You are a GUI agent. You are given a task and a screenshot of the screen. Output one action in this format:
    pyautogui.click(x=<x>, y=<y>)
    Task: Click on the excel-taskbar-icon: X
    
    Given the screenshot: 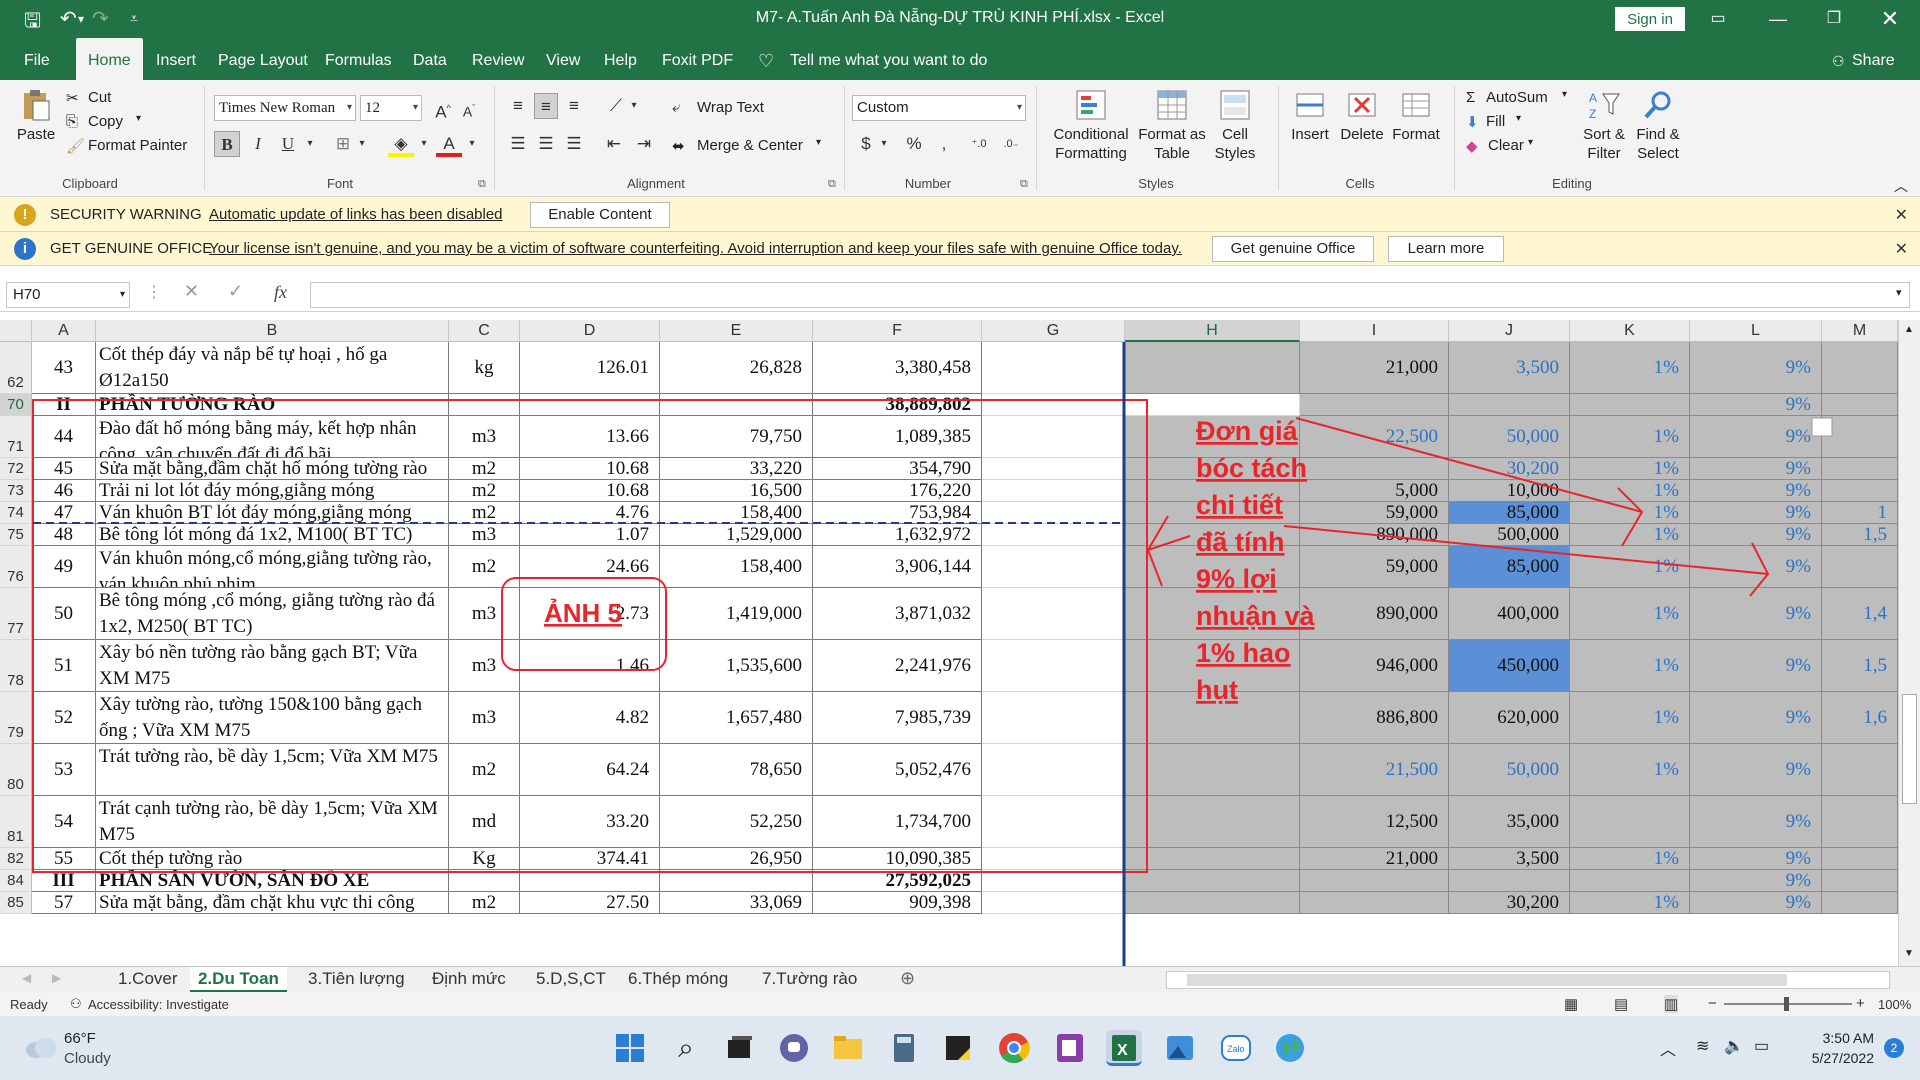 What is the action you would take?
    pyautogui.click(x=1124, y=1048)
    